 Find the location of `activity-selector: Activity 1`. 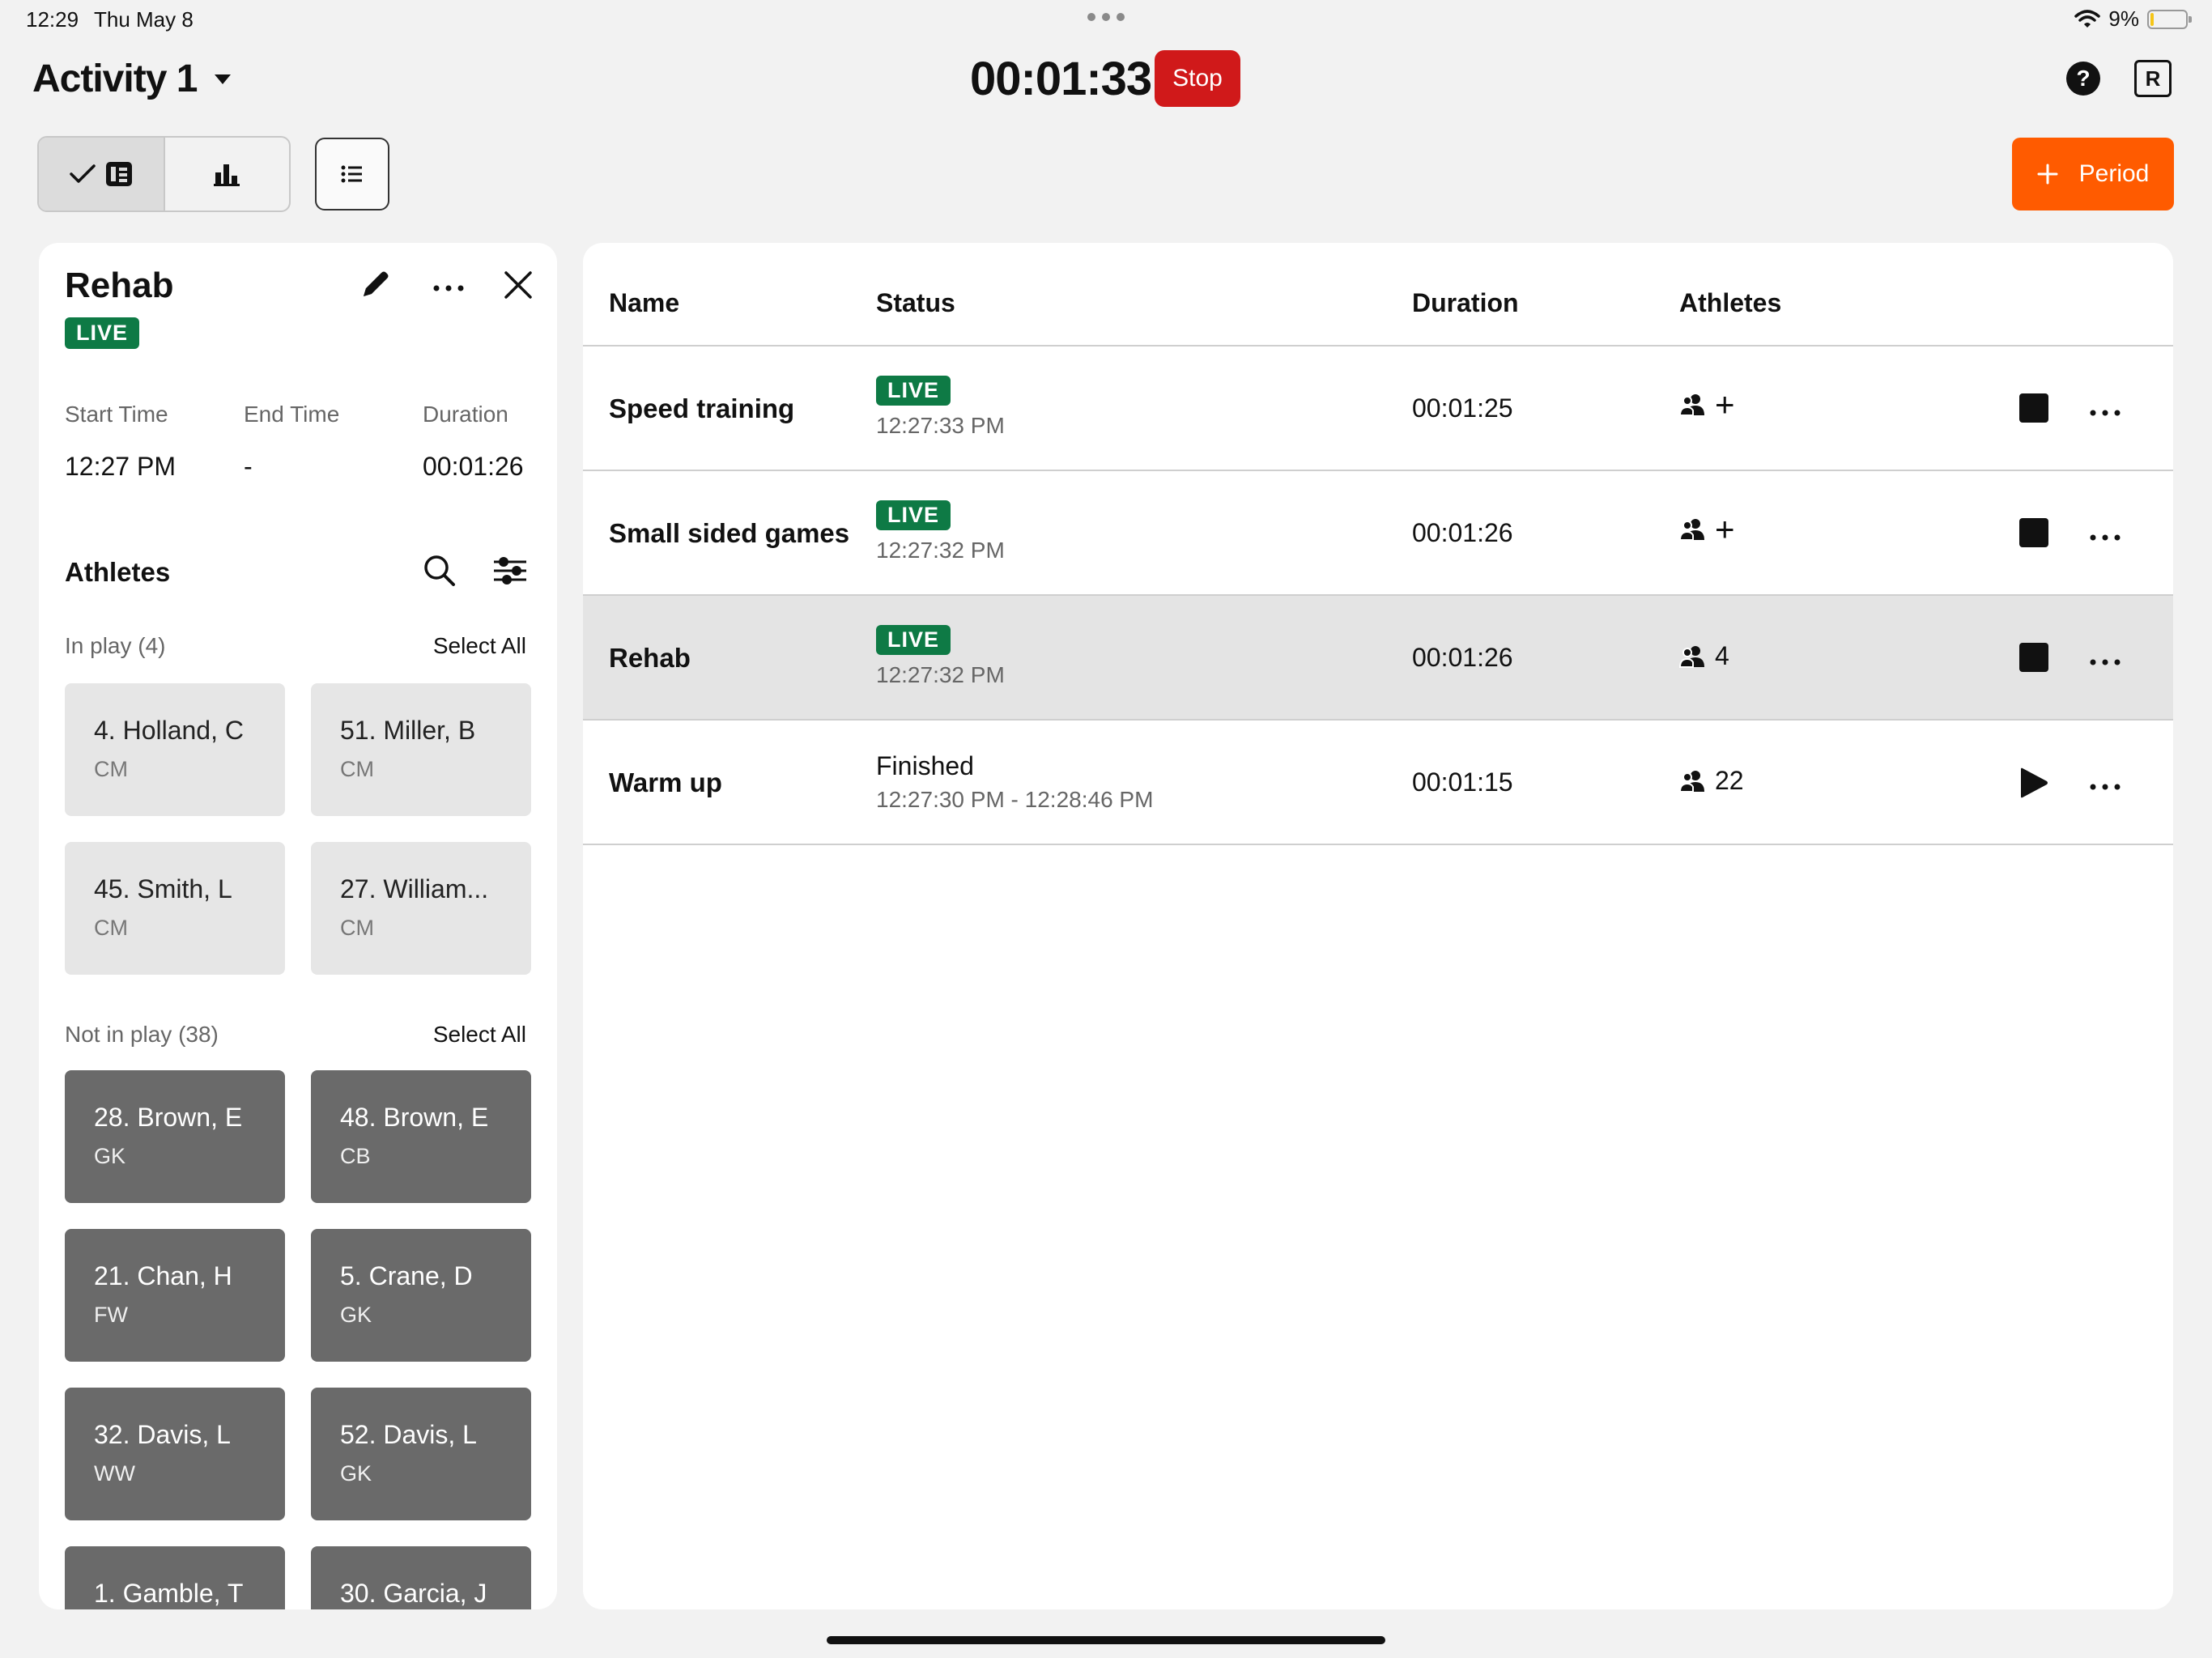

activity-selector: Activity 1 is located at coordinates (132, 79).